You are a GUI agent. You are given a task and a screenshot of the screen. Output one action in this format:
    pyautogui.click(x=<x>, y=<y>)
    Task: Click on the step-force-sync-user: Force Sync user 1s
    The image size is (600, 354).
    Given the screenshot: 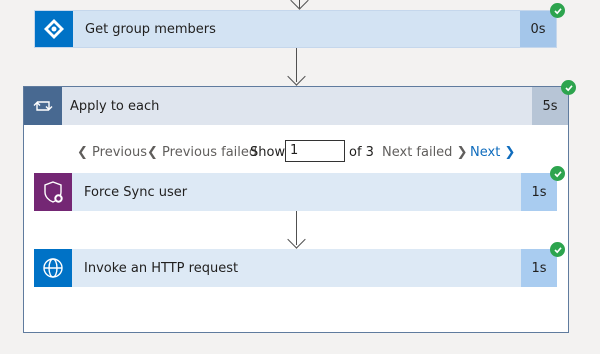 What is the action you would take?
    pyautogui.click(x=295, y=192)
    